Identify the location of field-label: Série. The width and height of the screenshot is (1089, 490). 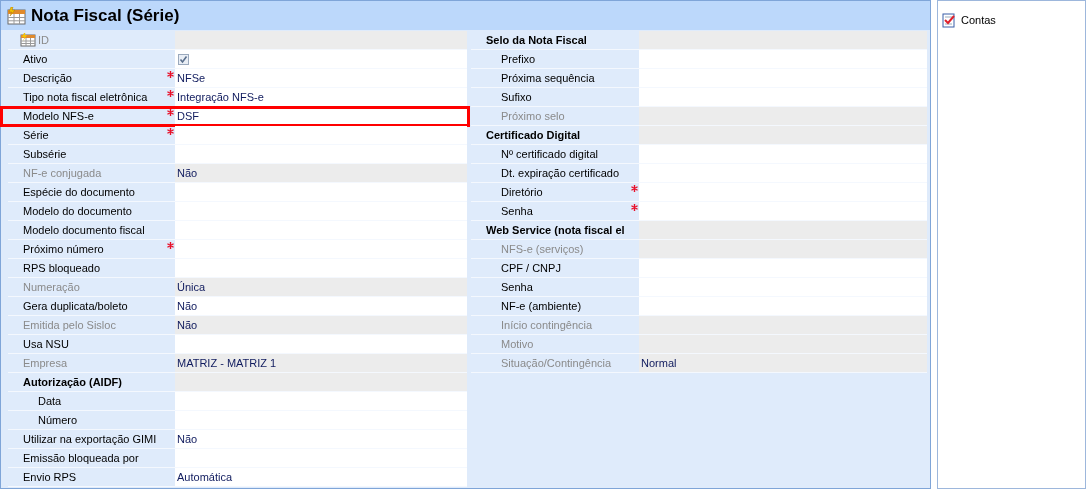
(36, 135).